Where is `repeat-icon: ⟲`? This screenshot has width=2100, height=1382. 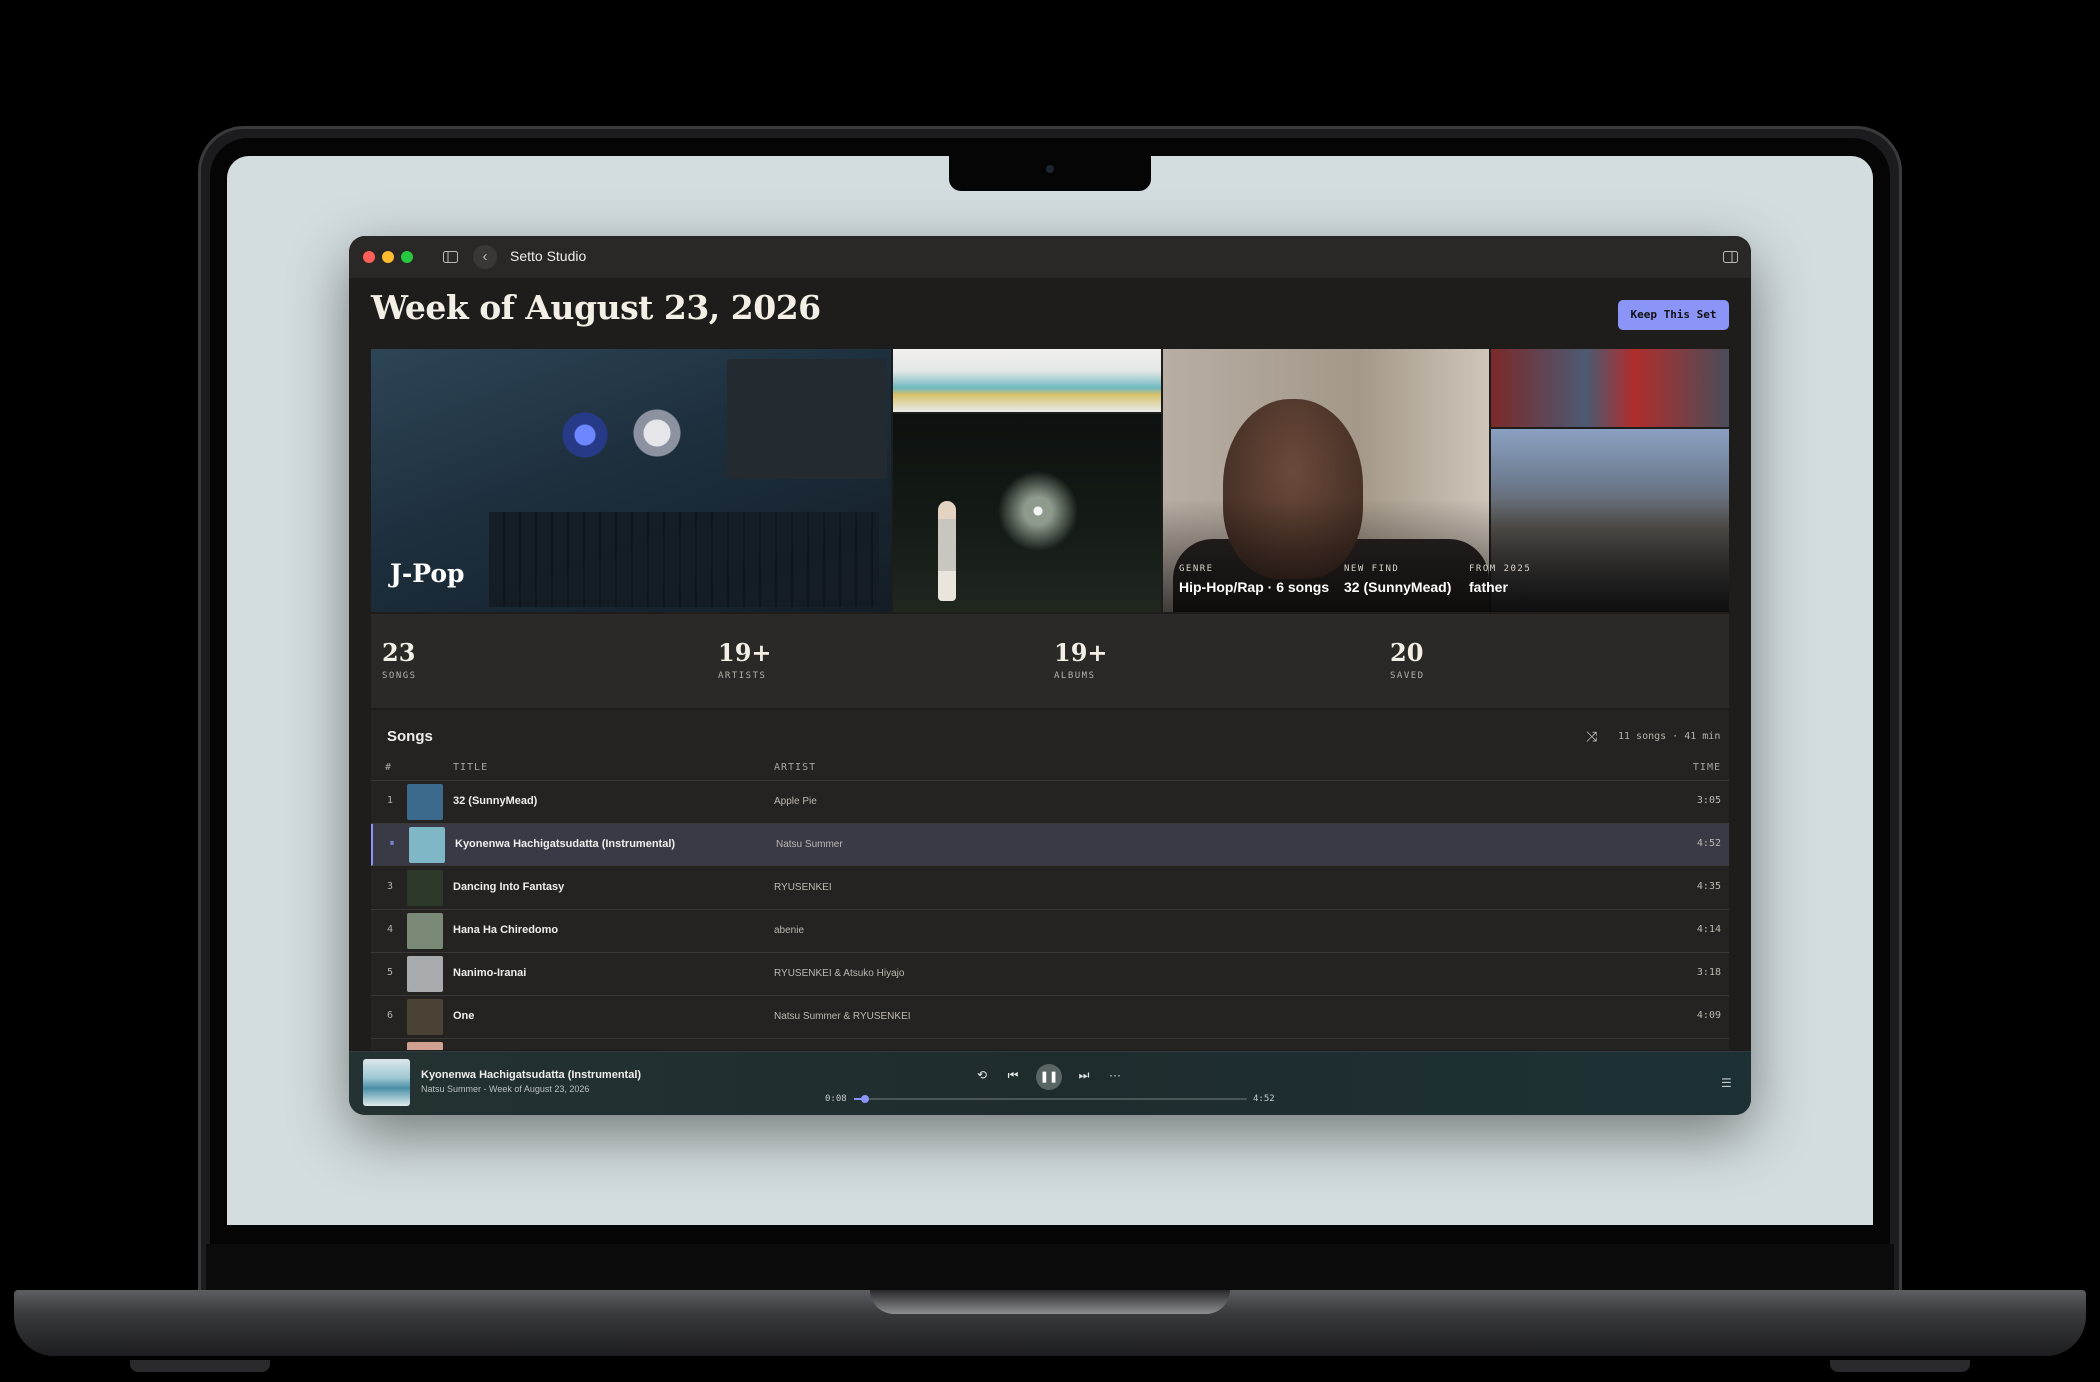 repeat-icon: ⟲ is located at coordinates (982, 1075).